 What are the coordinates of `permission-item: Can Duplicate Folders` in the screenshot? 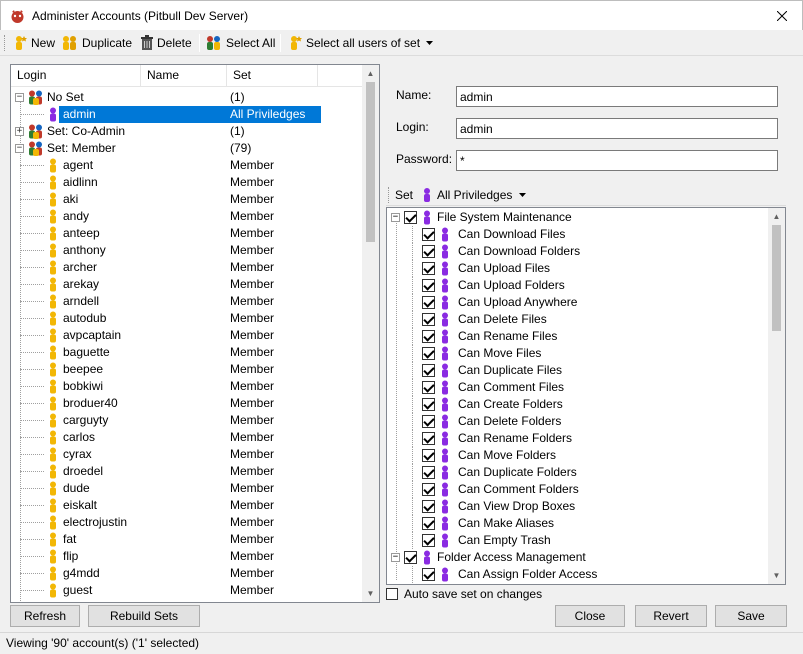 It's located at (577, 472).